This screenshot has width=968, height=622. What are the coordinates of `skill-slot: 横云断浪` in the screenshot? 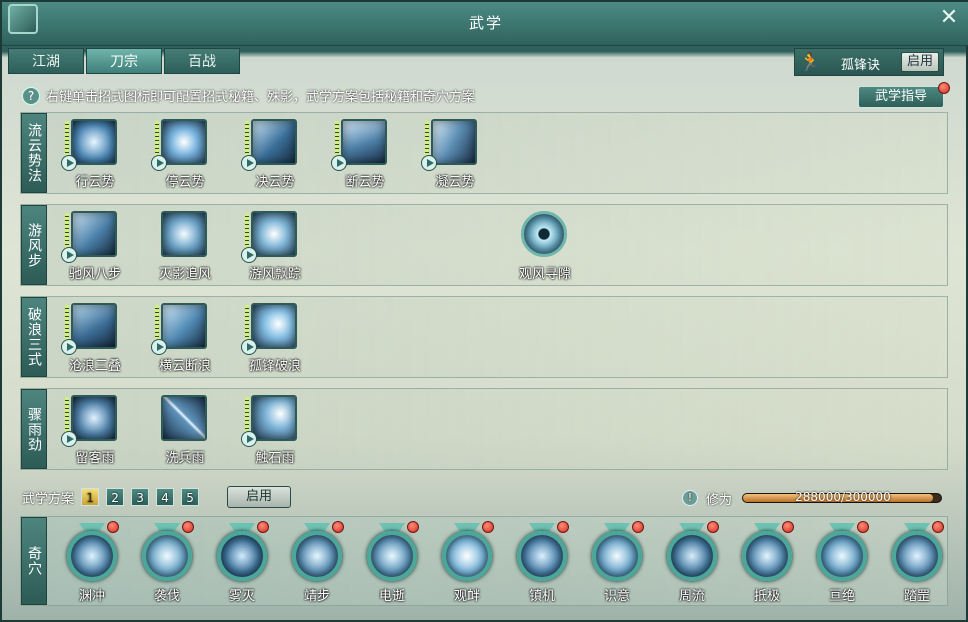 It's located at (185, 338).